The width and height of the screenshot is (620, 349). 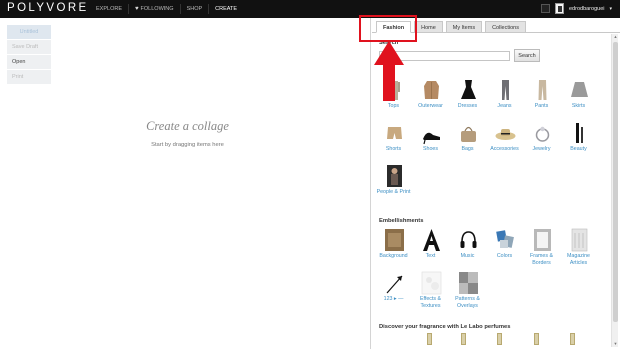 What do you see at coordinates (578, 259) in the screenshot?
I see `embellishment-label: Magazine Articles` at bounding box center [578, 259].